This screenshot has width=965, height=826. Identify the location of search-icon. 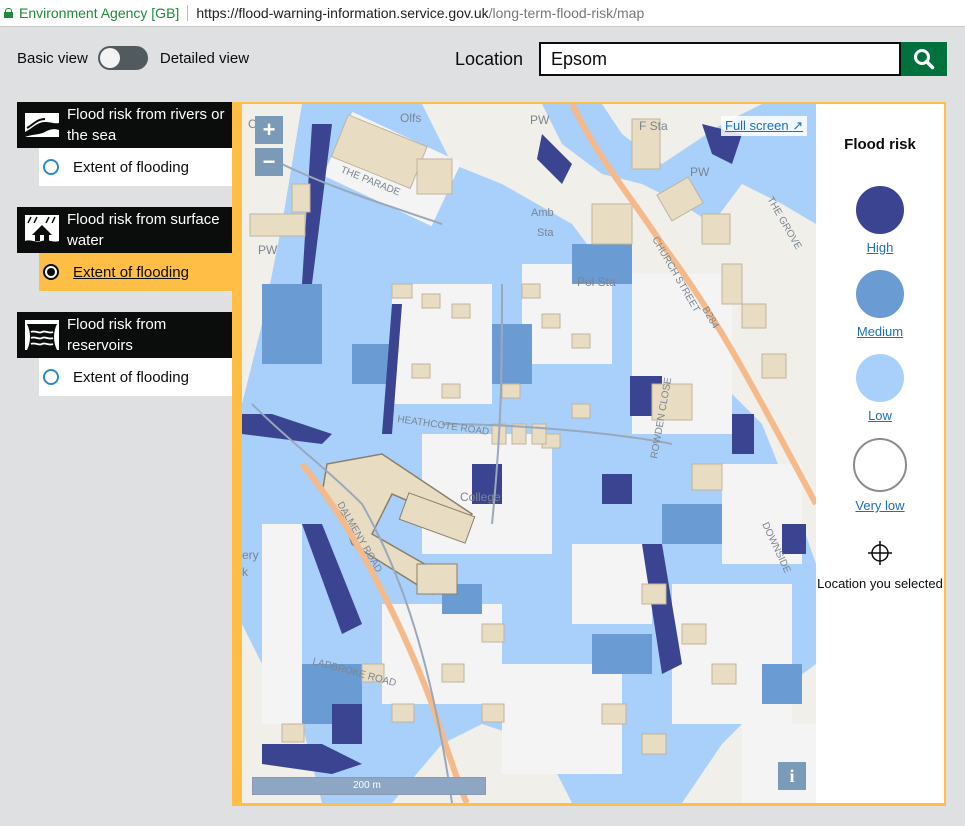
(924, 59).